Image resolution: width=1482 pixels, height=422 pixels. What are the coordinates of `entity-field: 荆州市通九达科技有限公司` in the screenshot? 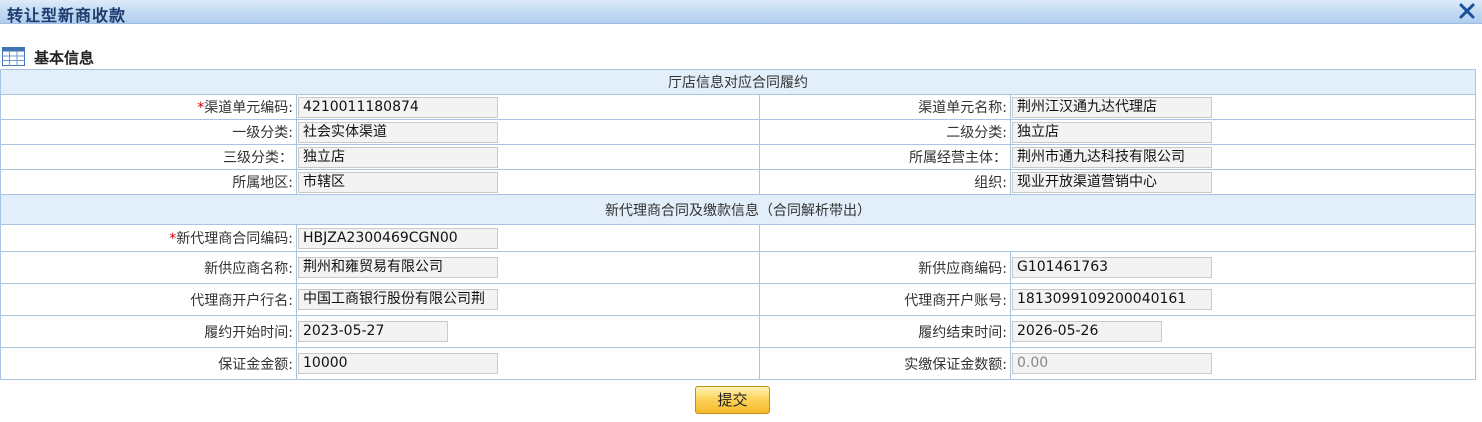 It's located at (1112, 157).